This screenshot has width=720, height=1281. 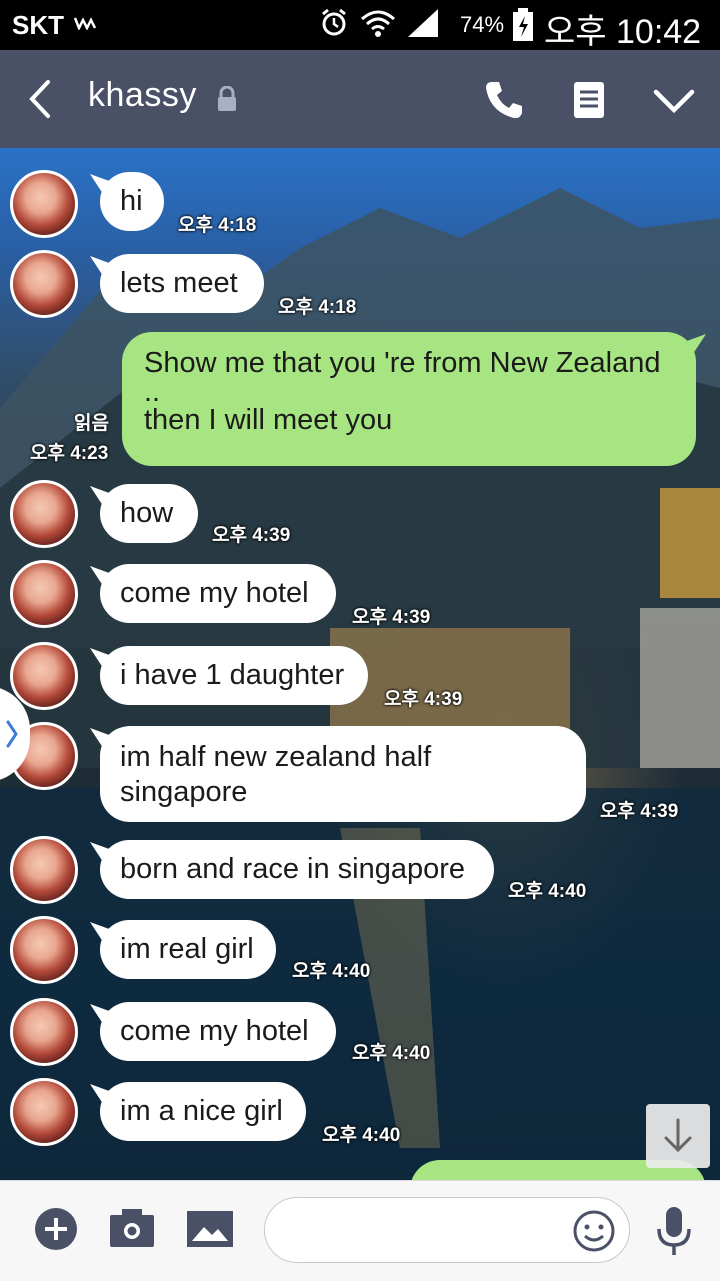 What do you see at coordinates (423, 25) in the screenshot?
I see `signal-icon` at bounding box center [423, 25].